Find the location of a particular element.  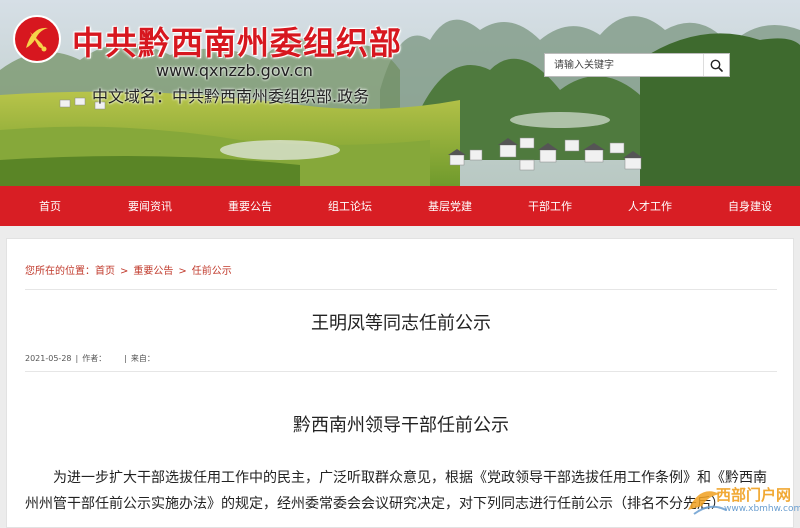

nav-item-news: 要闻资讯 is located at coordinates (150, 206).